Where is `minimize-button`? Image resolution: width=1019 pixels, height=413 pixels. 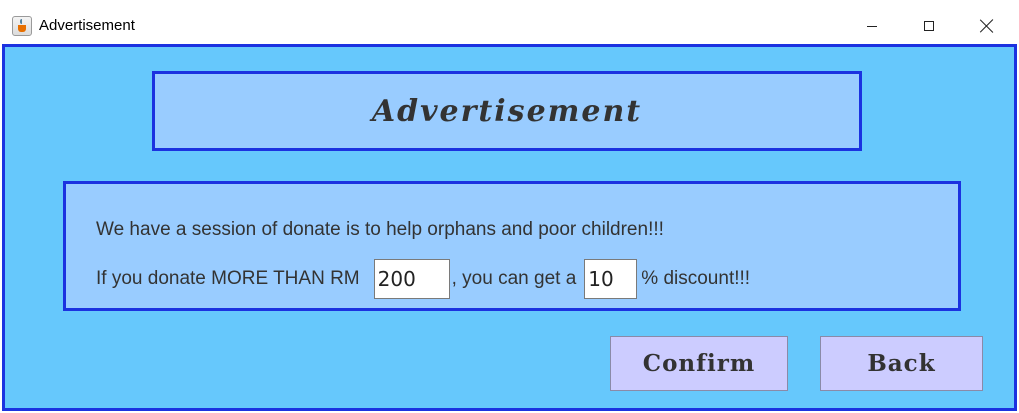 minimize-button is located at coordinates (872, 26).